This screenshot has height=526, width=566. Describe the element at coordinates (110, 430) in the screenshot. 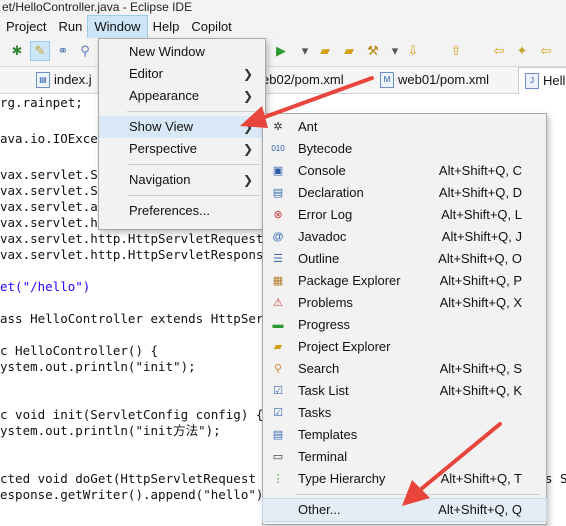

I see `code-line: ystem.out.println("init方法");` at that location.